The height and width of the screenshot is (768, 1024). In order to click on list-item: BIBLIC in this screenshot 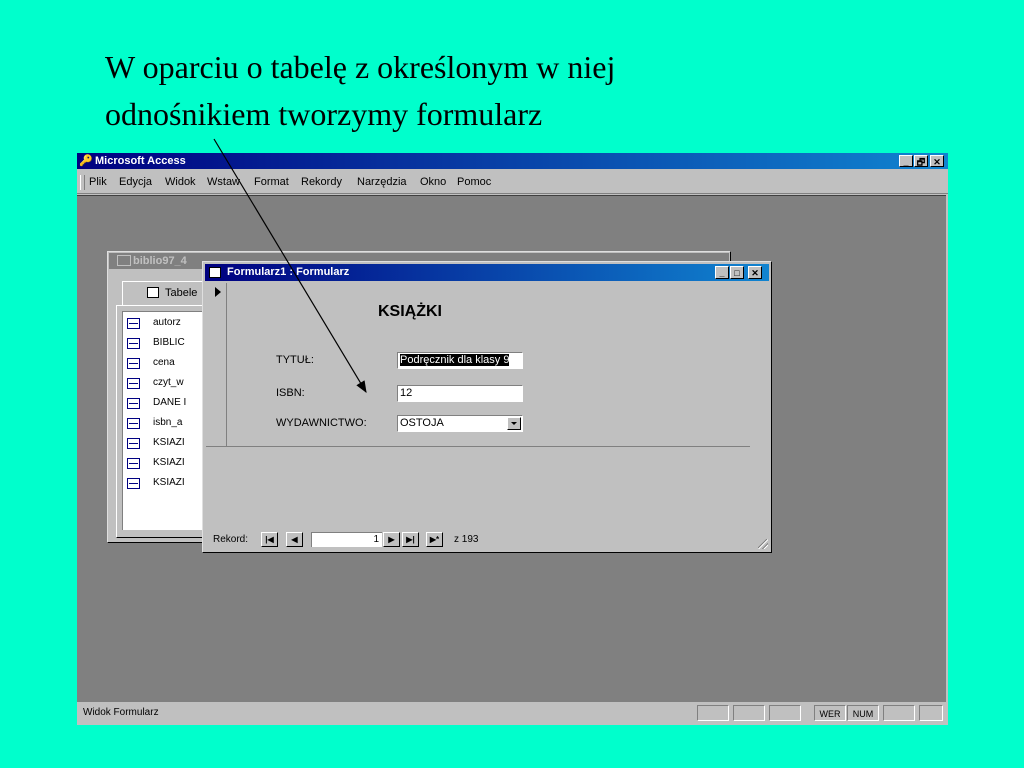, I will do `click(156, 343)`.